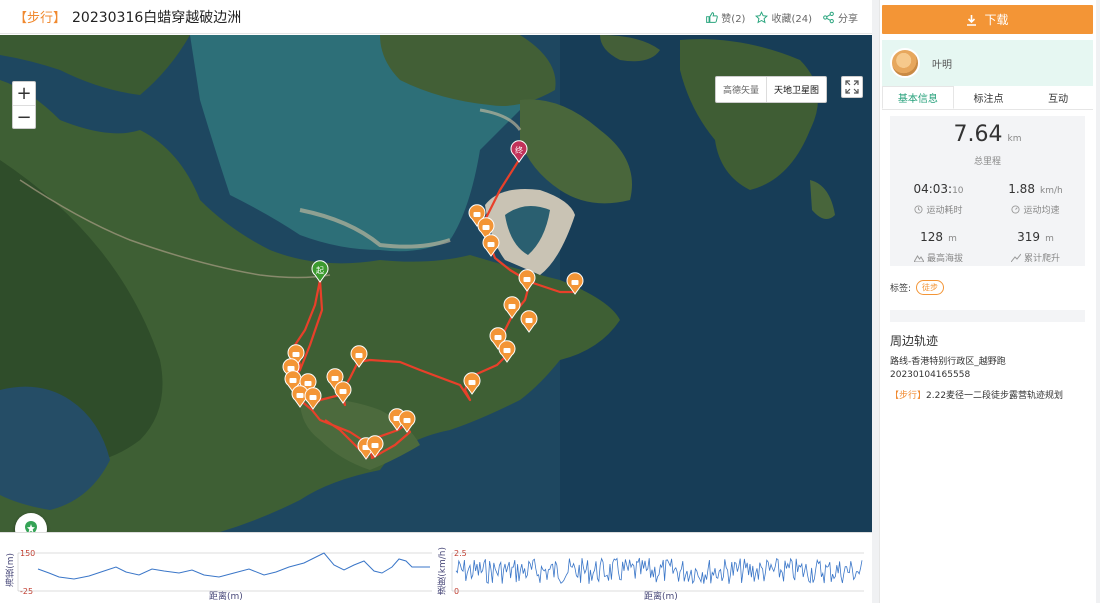 The width and height of the screenshot is (1100, 603). I want to click on climb-value: 319, so click(1029, 237).